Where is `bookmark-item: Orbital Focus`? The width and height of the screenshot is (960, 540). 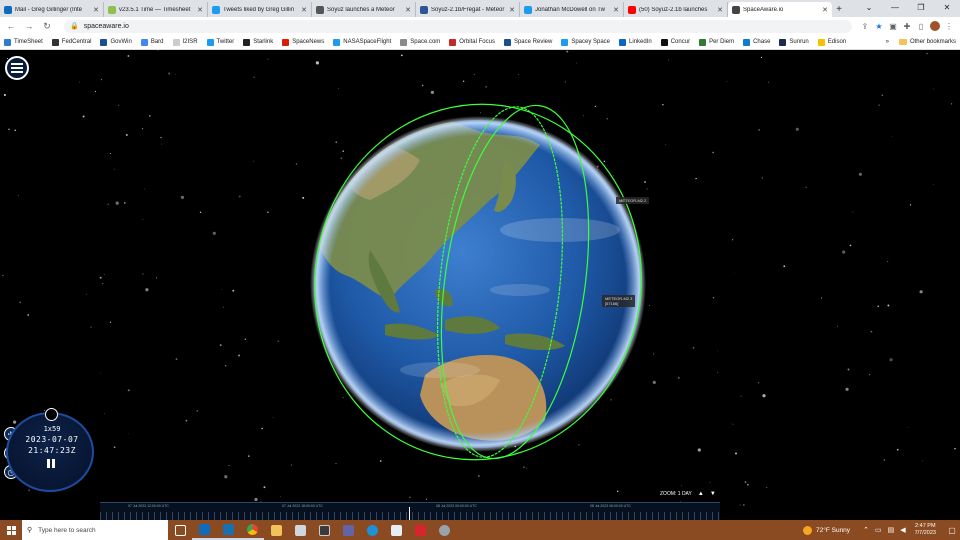 bookmark-item: Orbital Focus is located at coordinates (472, 42).